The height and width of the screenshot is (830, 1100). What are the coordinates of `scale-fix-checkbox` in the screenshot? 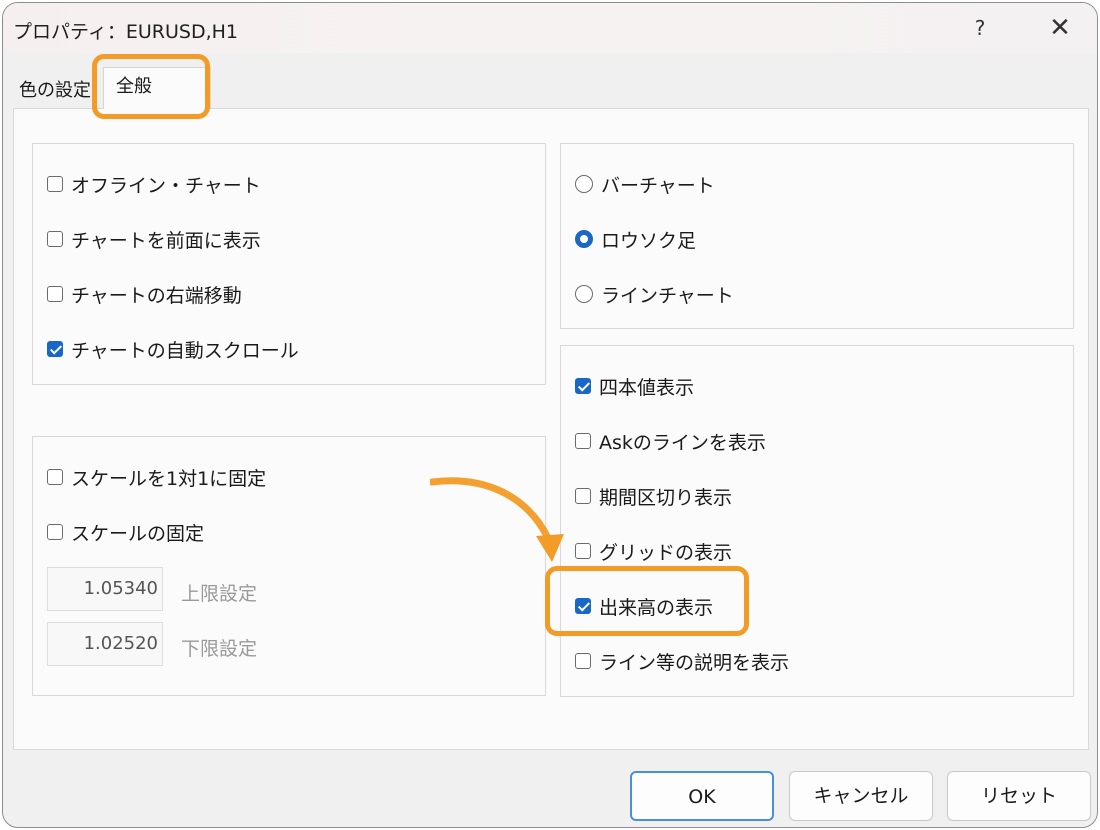 It's located at (55, 532).